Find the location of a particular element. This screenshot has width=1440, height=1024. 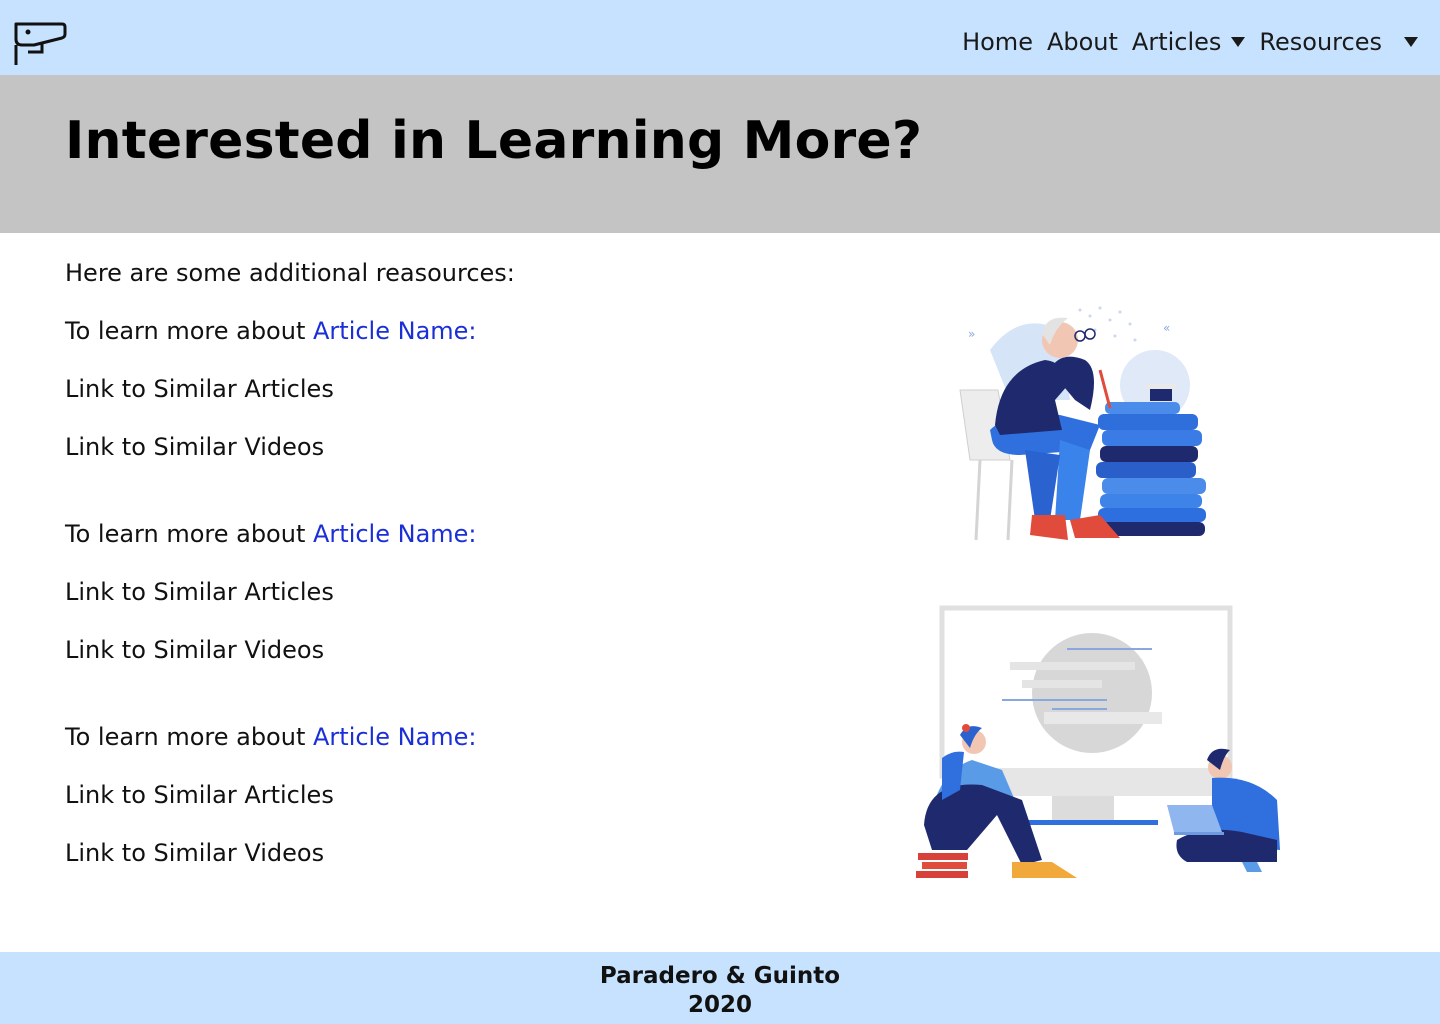

main-nav: Home About Articles Resources is located at coordinates (1190, 42).